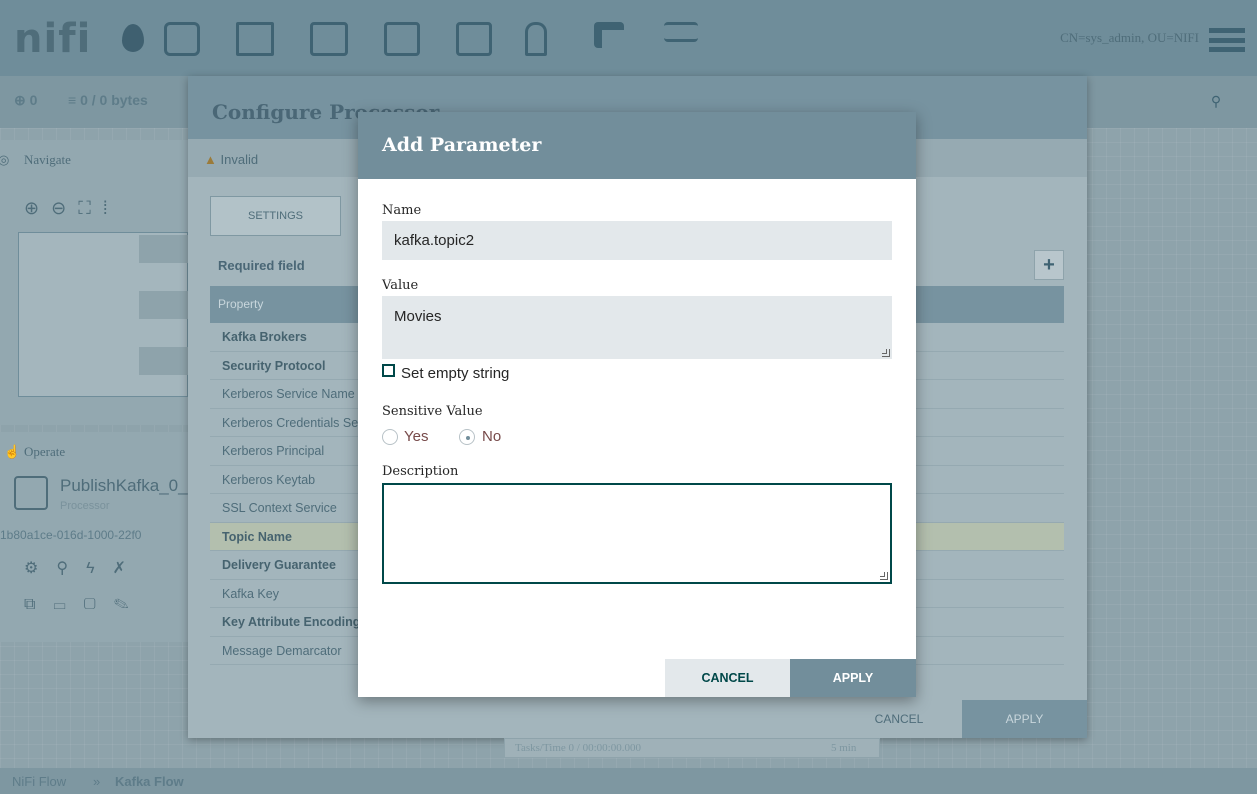 This screenshot has height=794, width=1257. What do you see at coordinates (455, 373) in the screenshot?
I see `set-empty-string-label: Set empty string` at bounding box center [455, 373].